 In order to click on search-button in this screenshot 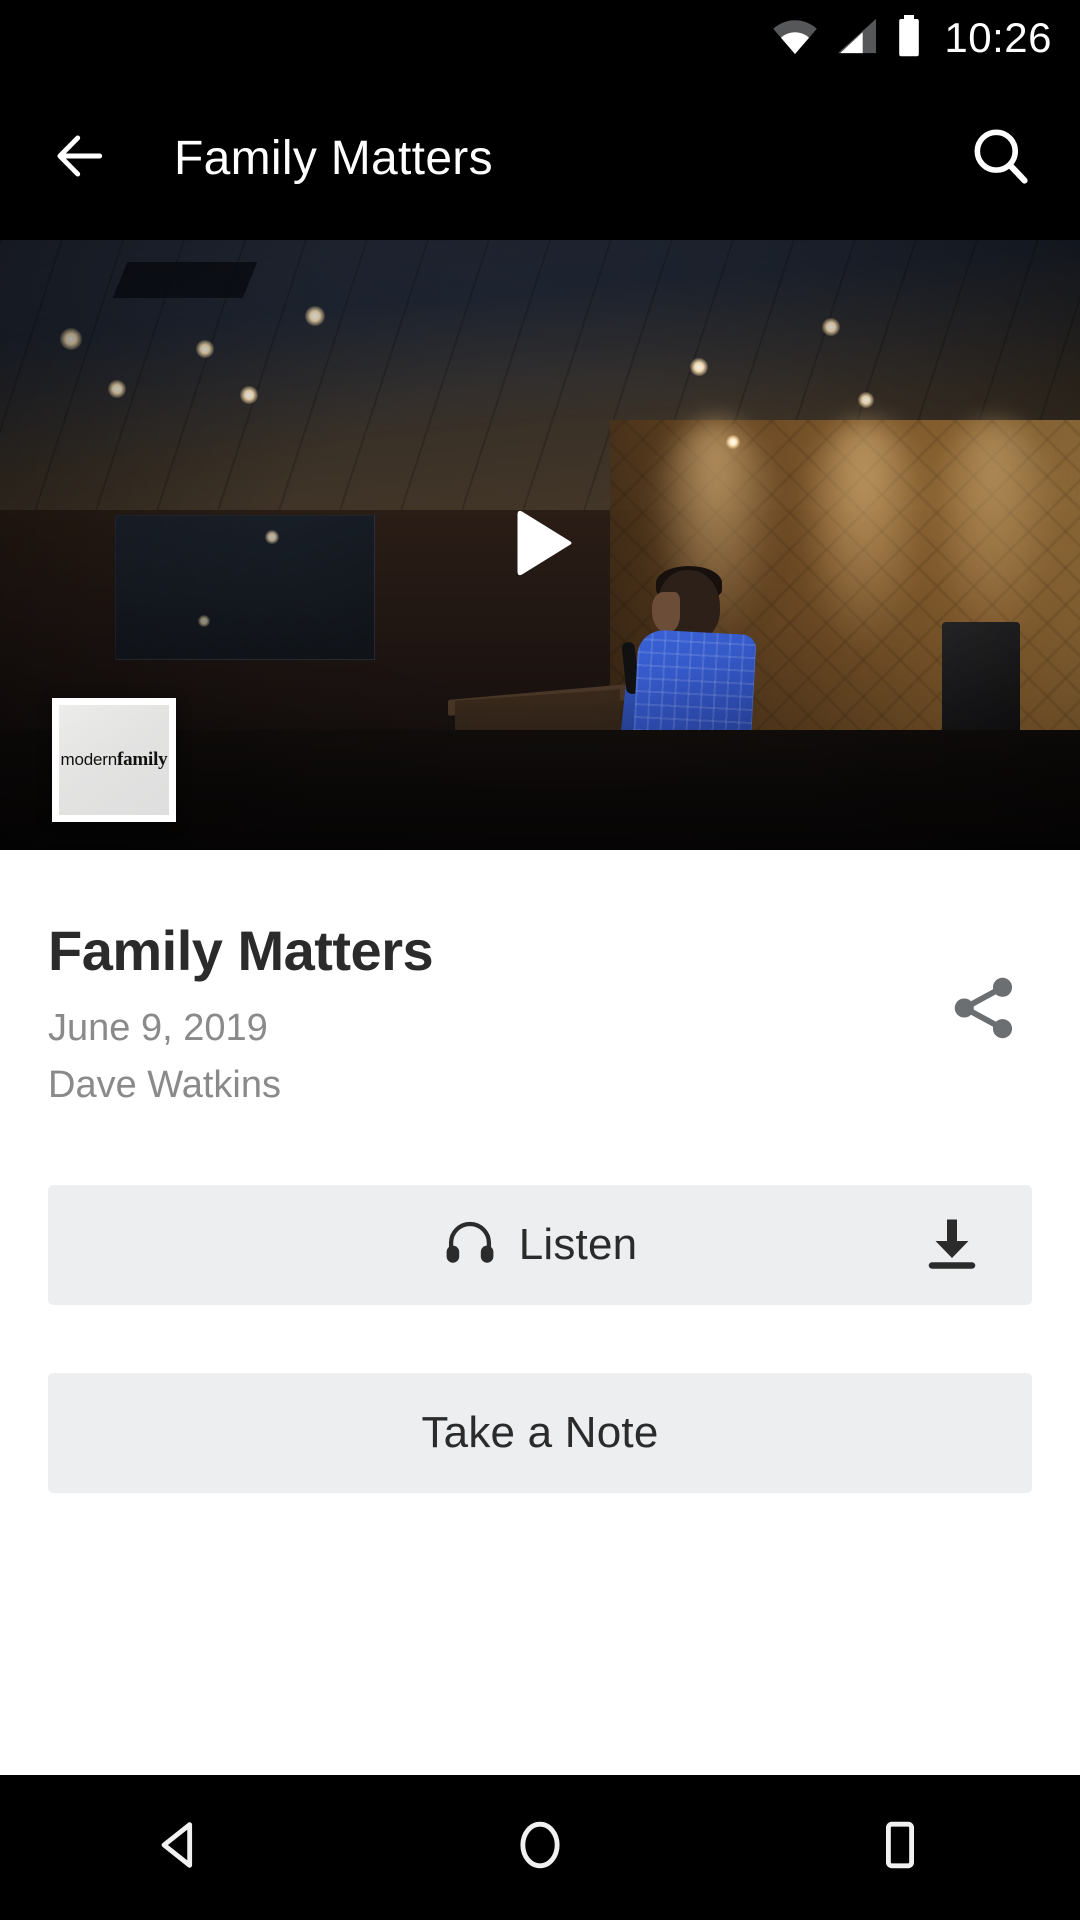, I will do `click(1000, 158)`.